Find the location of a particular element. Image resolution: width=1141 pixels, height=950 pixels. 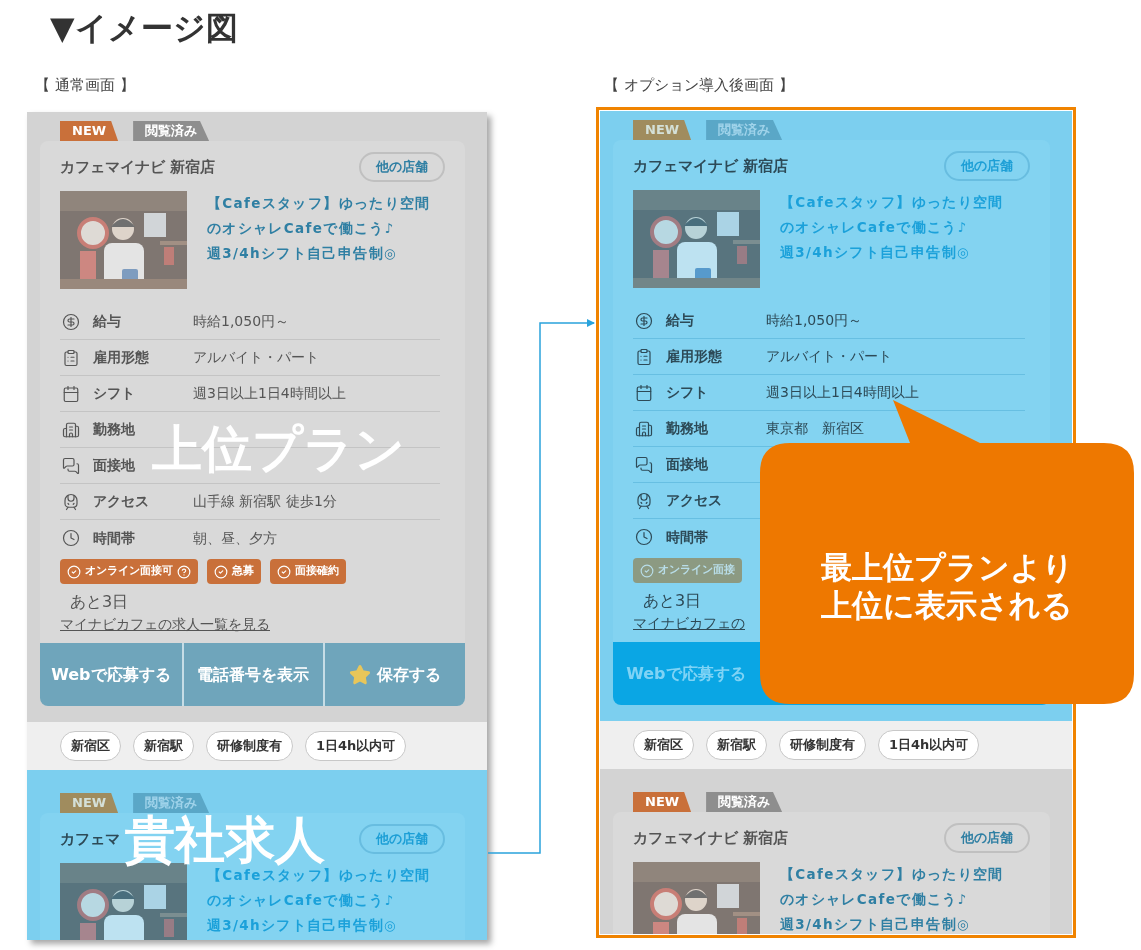

store-name: カフェマ is located at coordinates (90, 839).